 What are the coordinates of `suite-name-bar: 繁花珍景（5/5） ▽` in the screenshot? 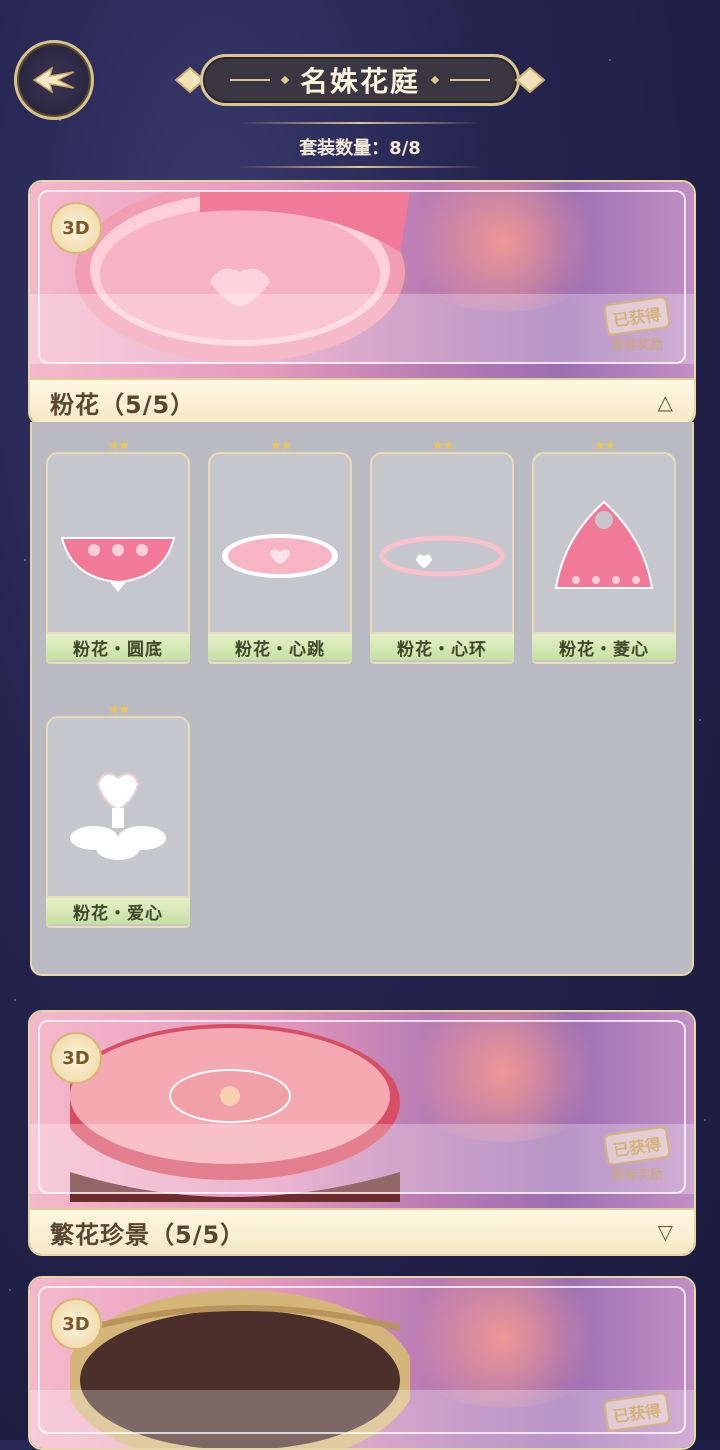 It's located at (362, 1231).